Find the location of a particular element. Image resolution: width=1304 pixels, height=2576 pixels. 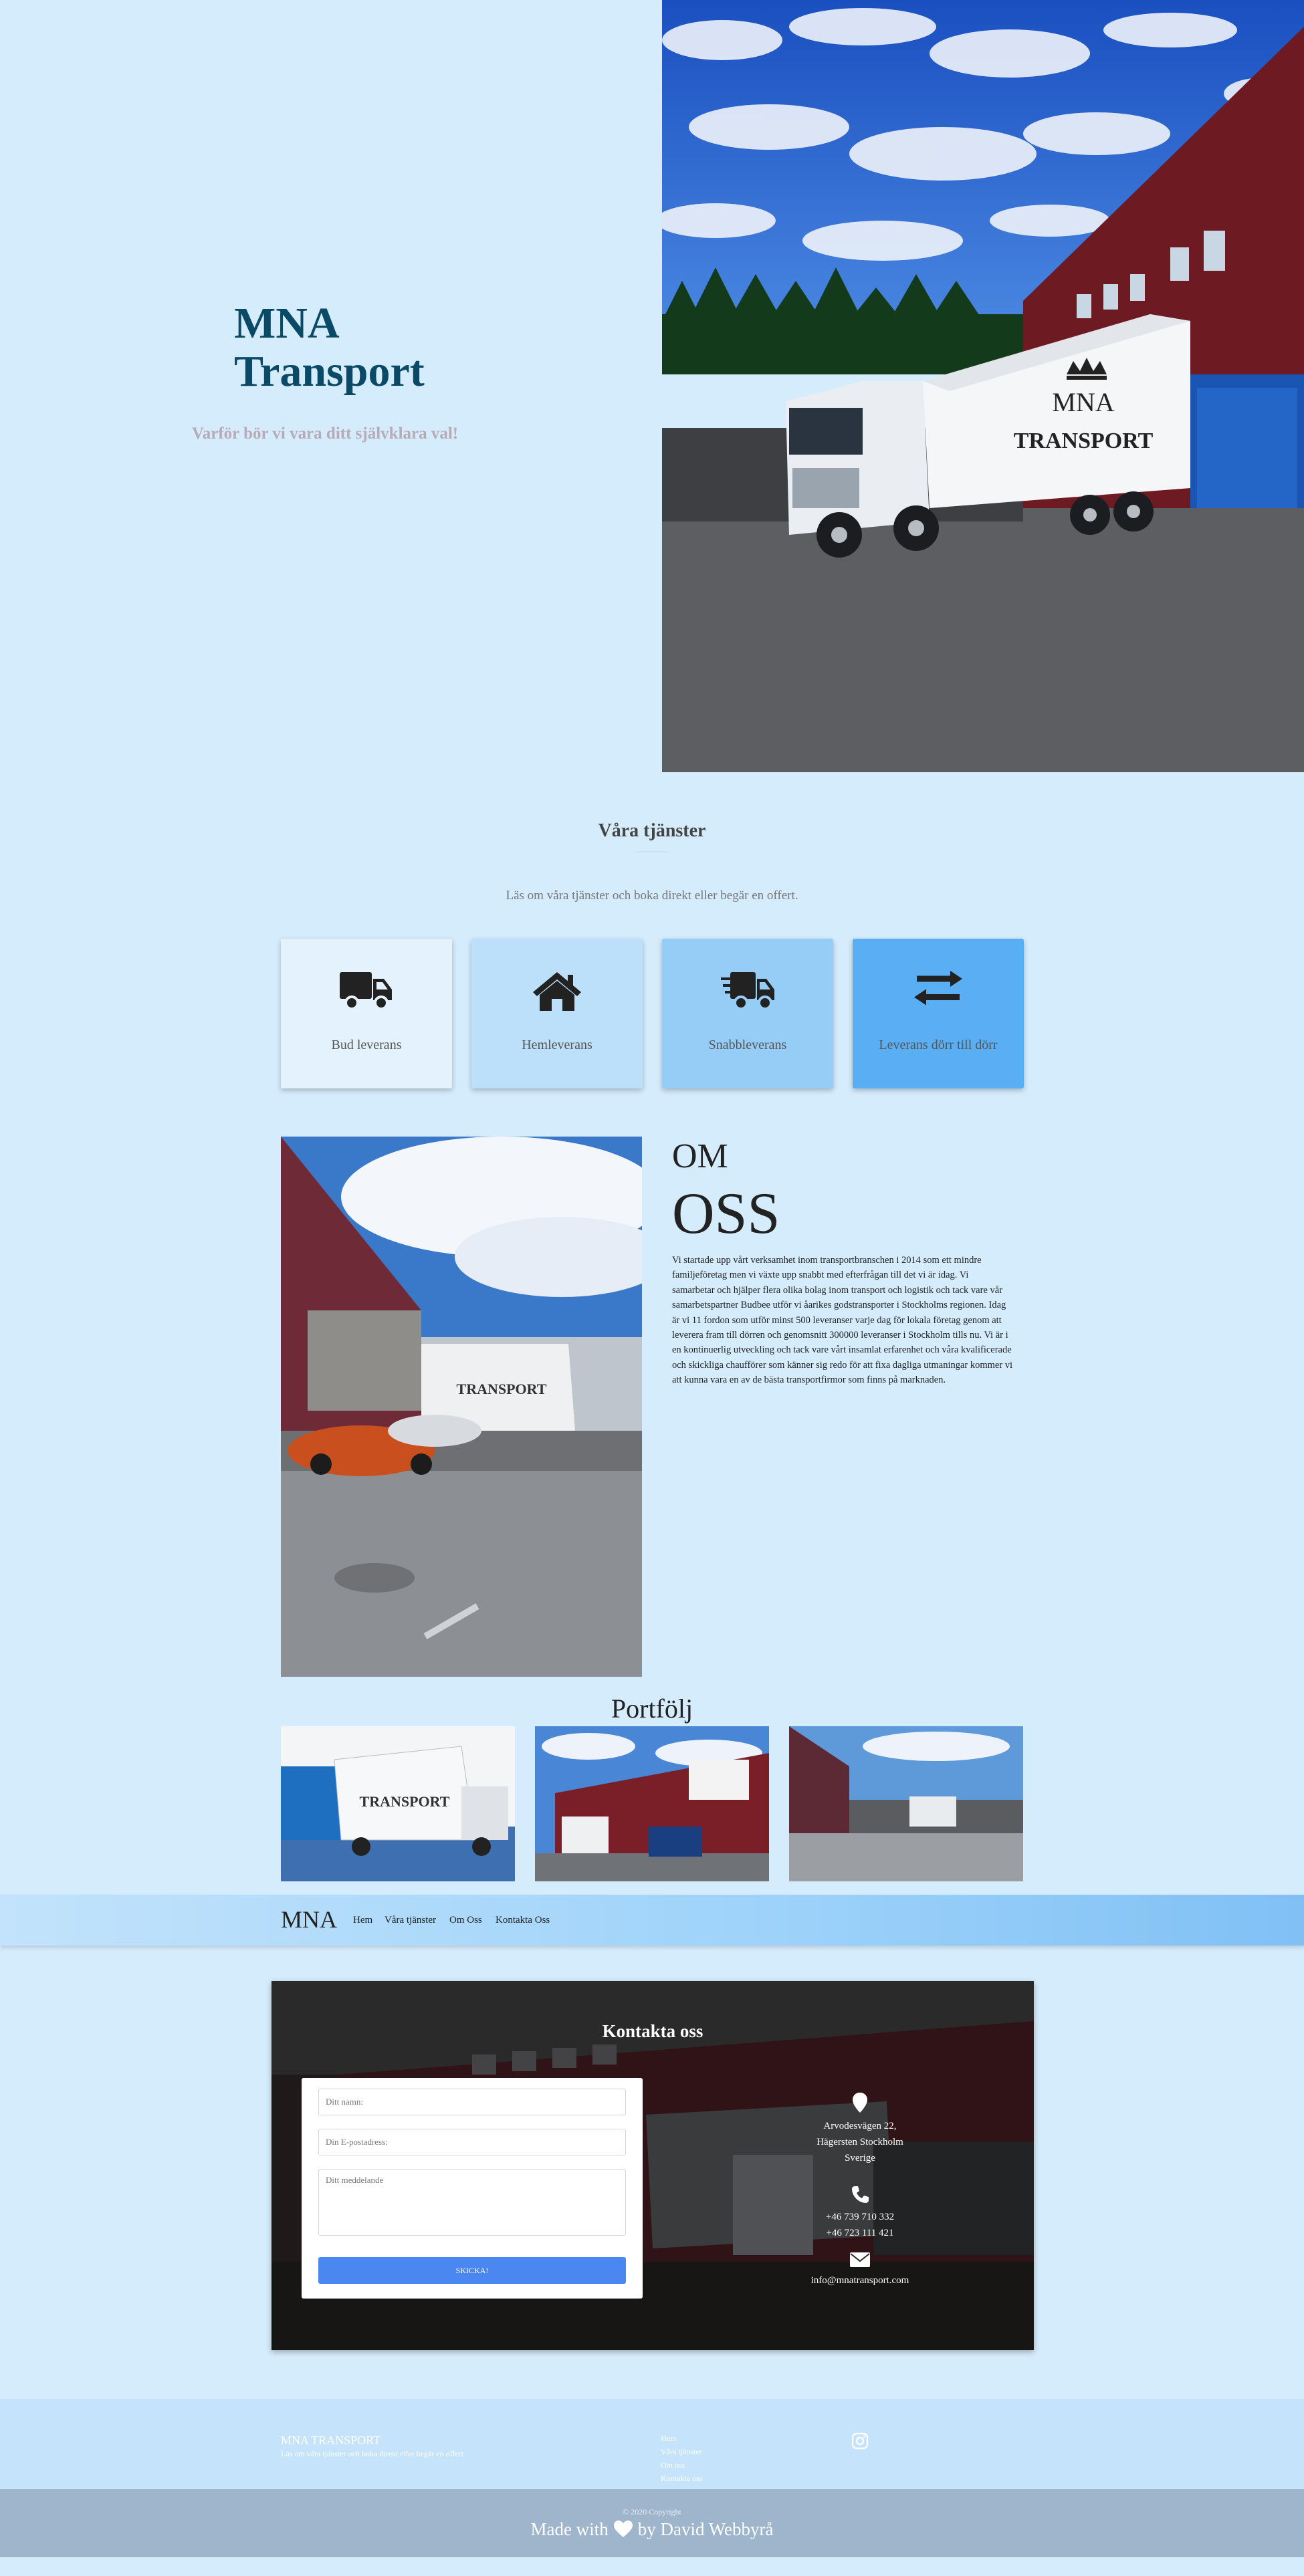

service-card-snabbleverans: Snabbleverans is located at coordinates (747, 1013).